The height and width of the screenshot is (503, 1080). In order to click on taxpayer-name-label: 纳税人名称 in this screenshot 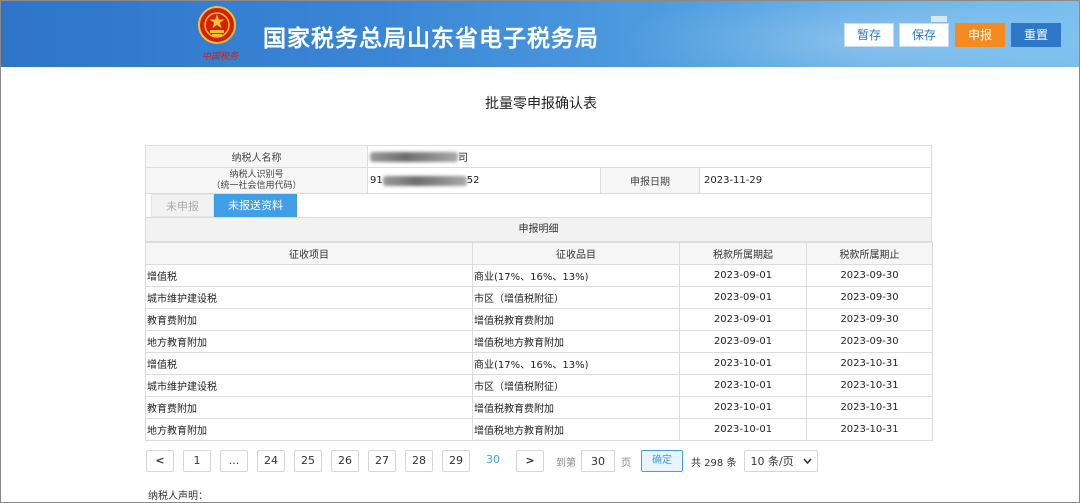, I will do `click(257, 156)`.